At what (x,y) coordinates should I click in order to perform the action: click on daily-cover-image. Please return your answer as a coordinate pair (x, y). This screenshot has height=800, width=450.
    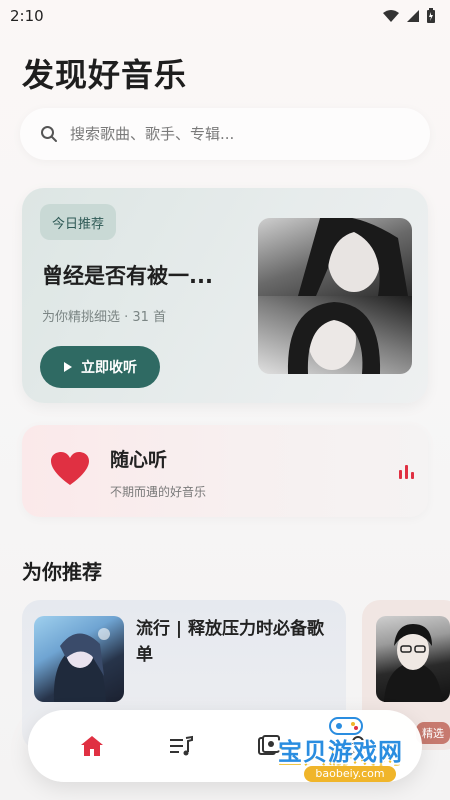
    Looking at the image, I should click on (335, 296).